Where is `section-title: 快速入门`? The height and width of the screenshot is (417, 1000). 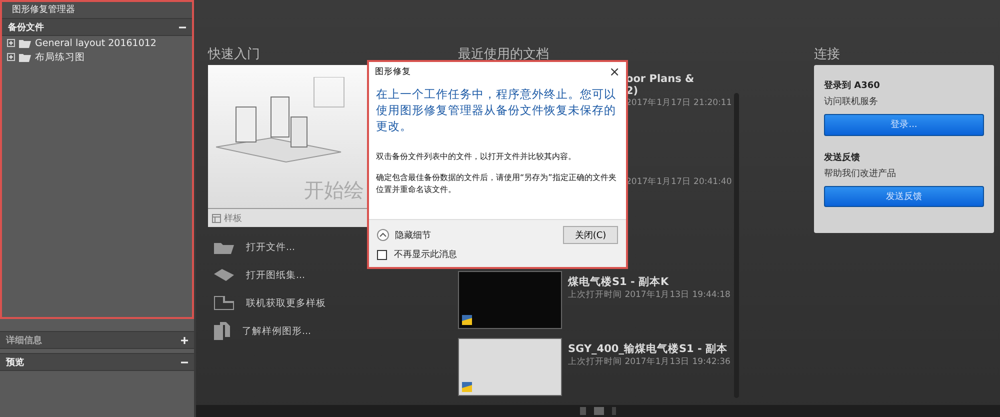
section-title: 快速入门 is located at coordinates (234, 55).